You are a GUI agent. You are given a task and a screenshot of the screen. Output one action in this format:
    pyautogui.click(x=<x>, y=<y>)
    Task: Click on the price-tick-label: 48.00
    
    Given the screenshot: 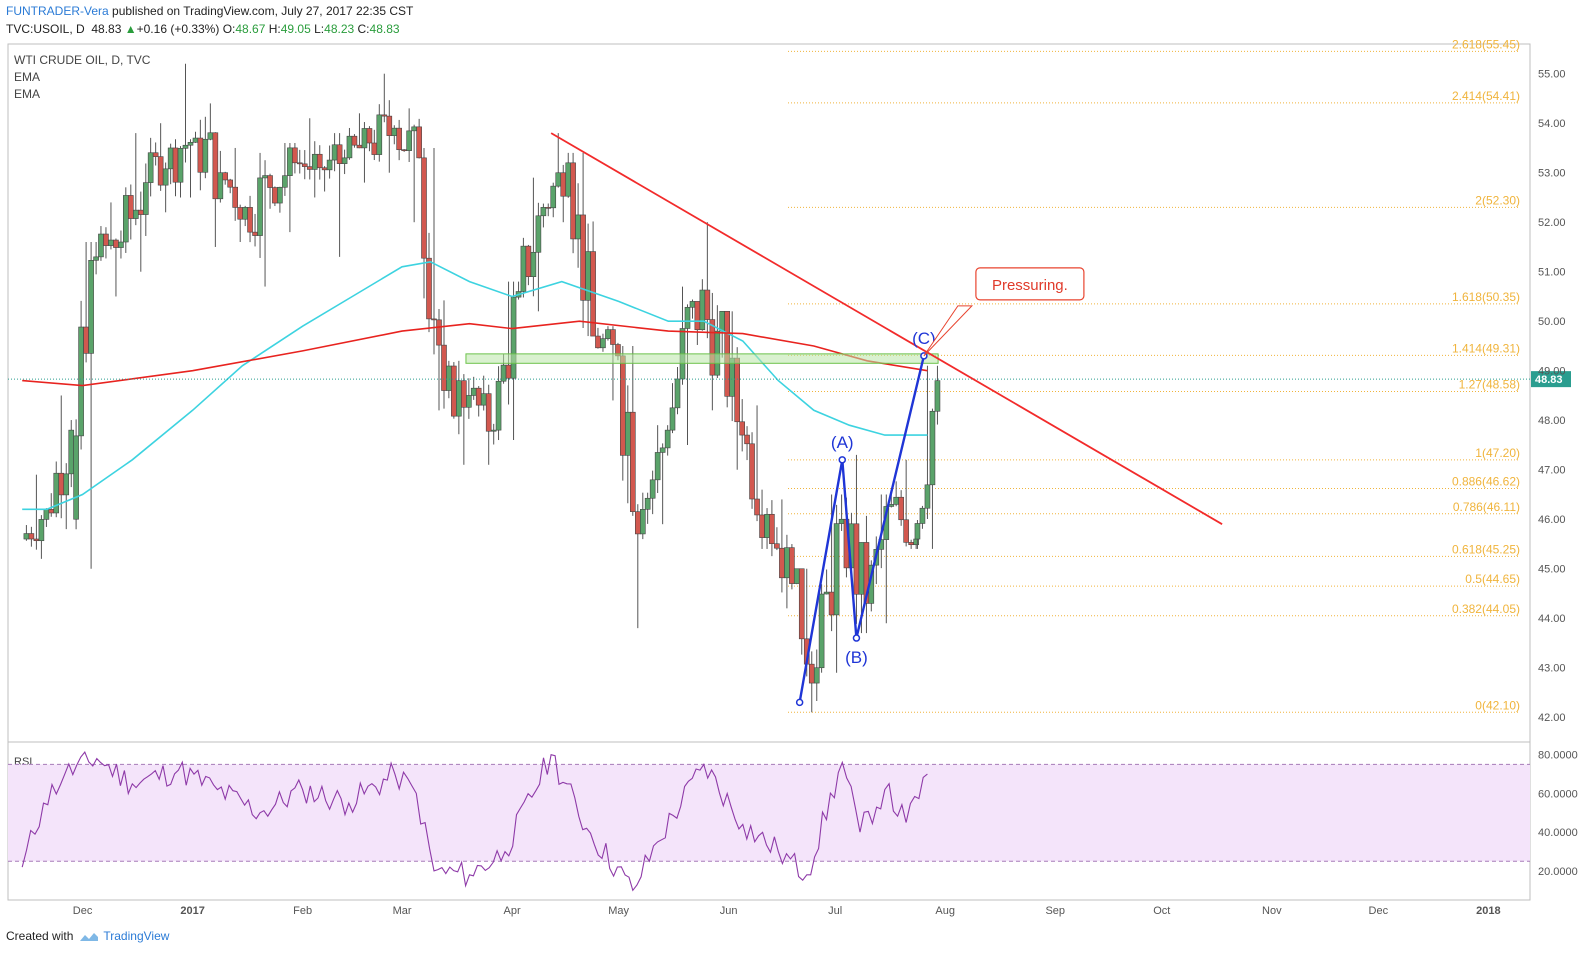 What is the action you would take?
    pyautogui.click(x=1552, y=421)
    